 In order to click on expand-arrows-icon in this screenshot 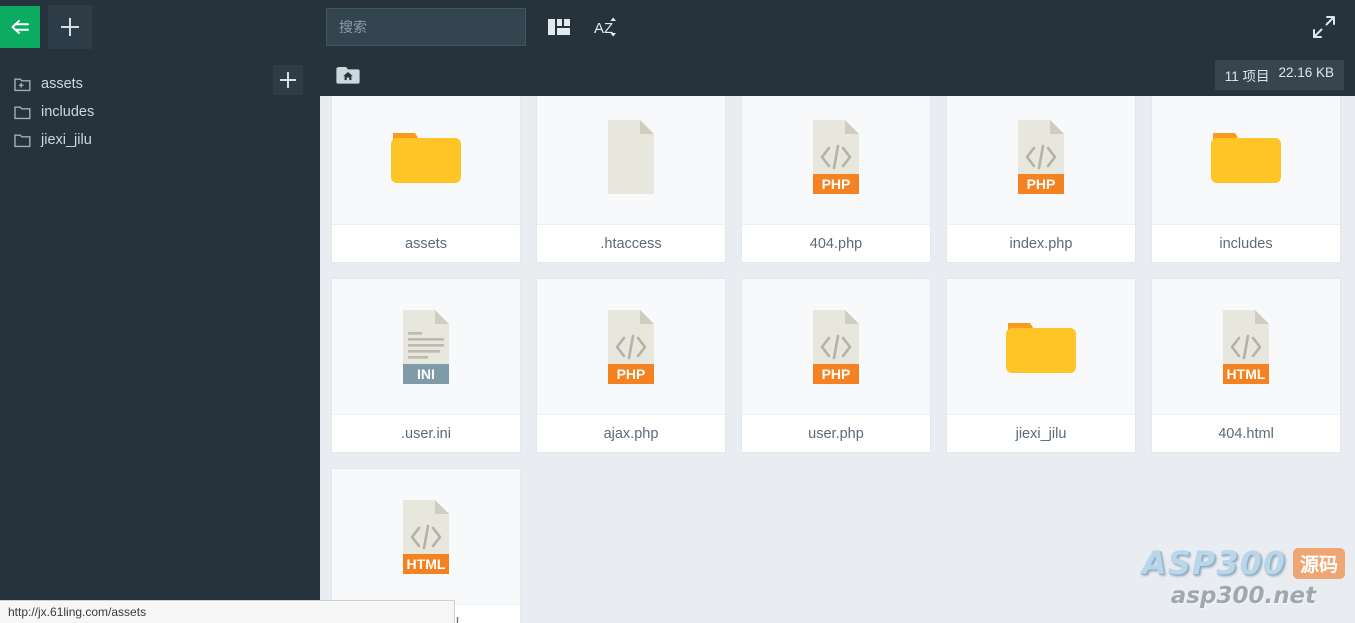, I will do `click(1324, 27)`.